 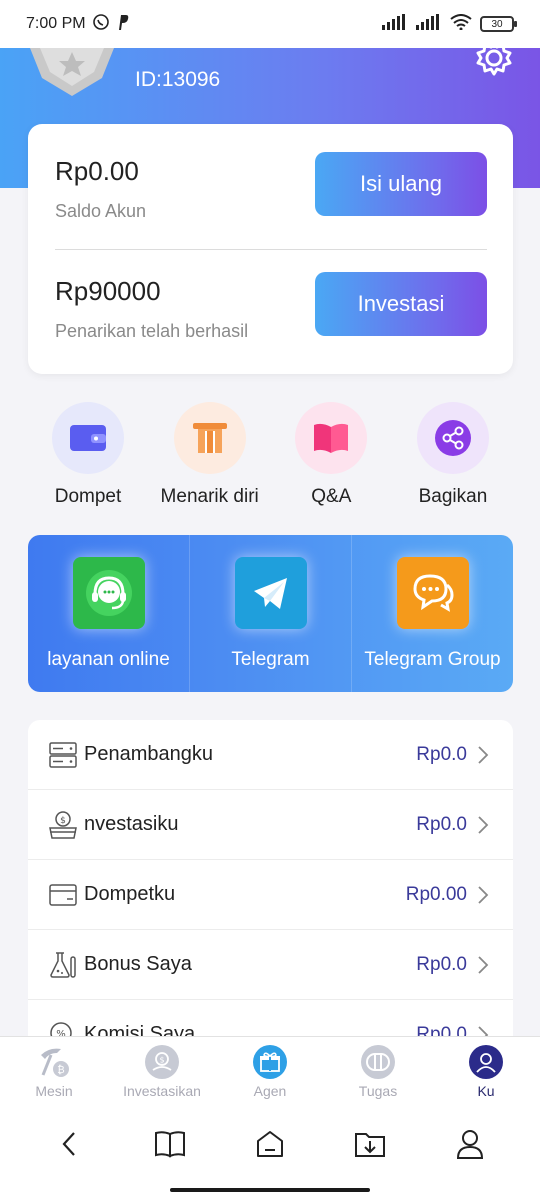 I want to click on invest-button: Investasi, so click(x=401, y=304).